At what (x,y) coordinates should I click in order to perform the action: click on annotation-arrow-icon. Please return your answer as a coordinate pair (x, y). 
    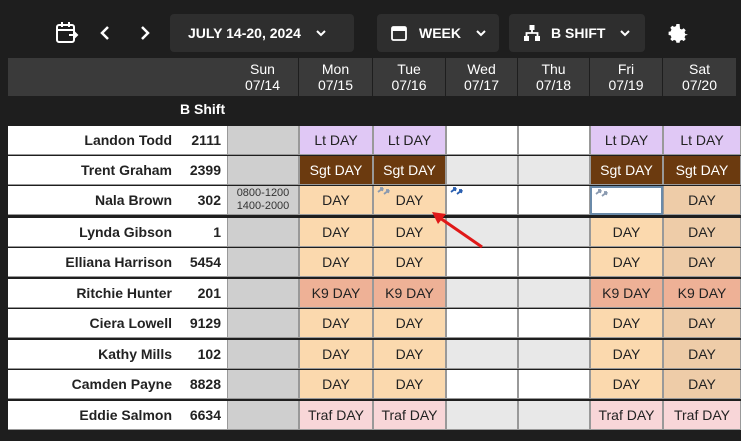
    Looking at the image, I should click on (457, 230).